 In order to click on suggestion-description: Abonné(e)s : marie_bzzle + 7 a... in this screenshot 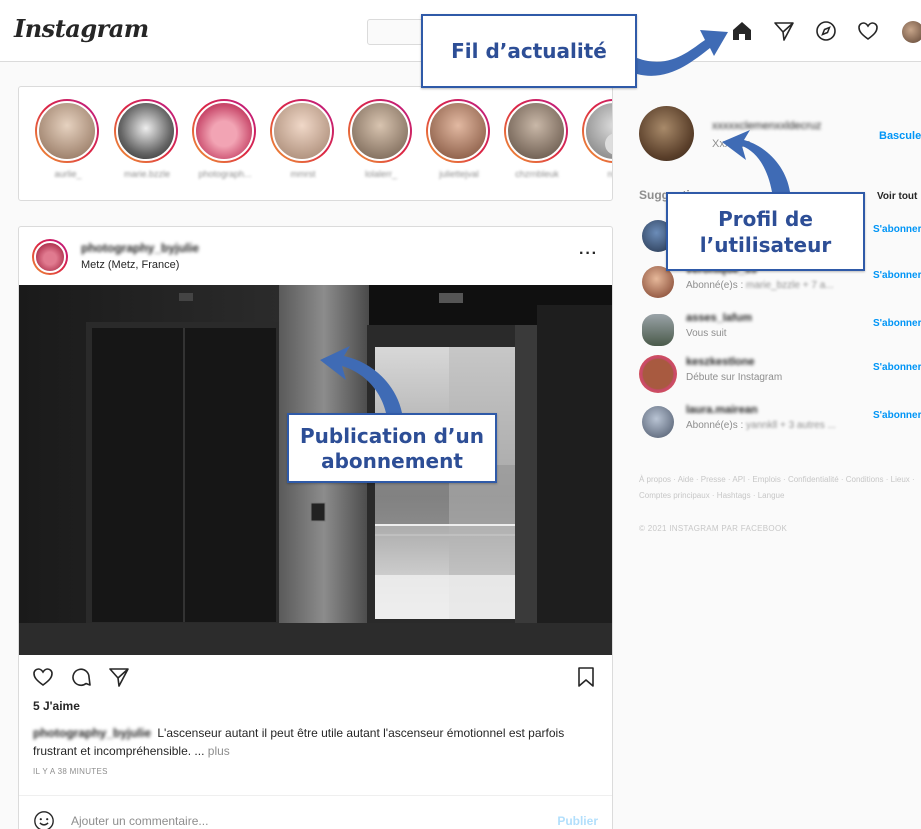, I will do `click(760, 285)`.